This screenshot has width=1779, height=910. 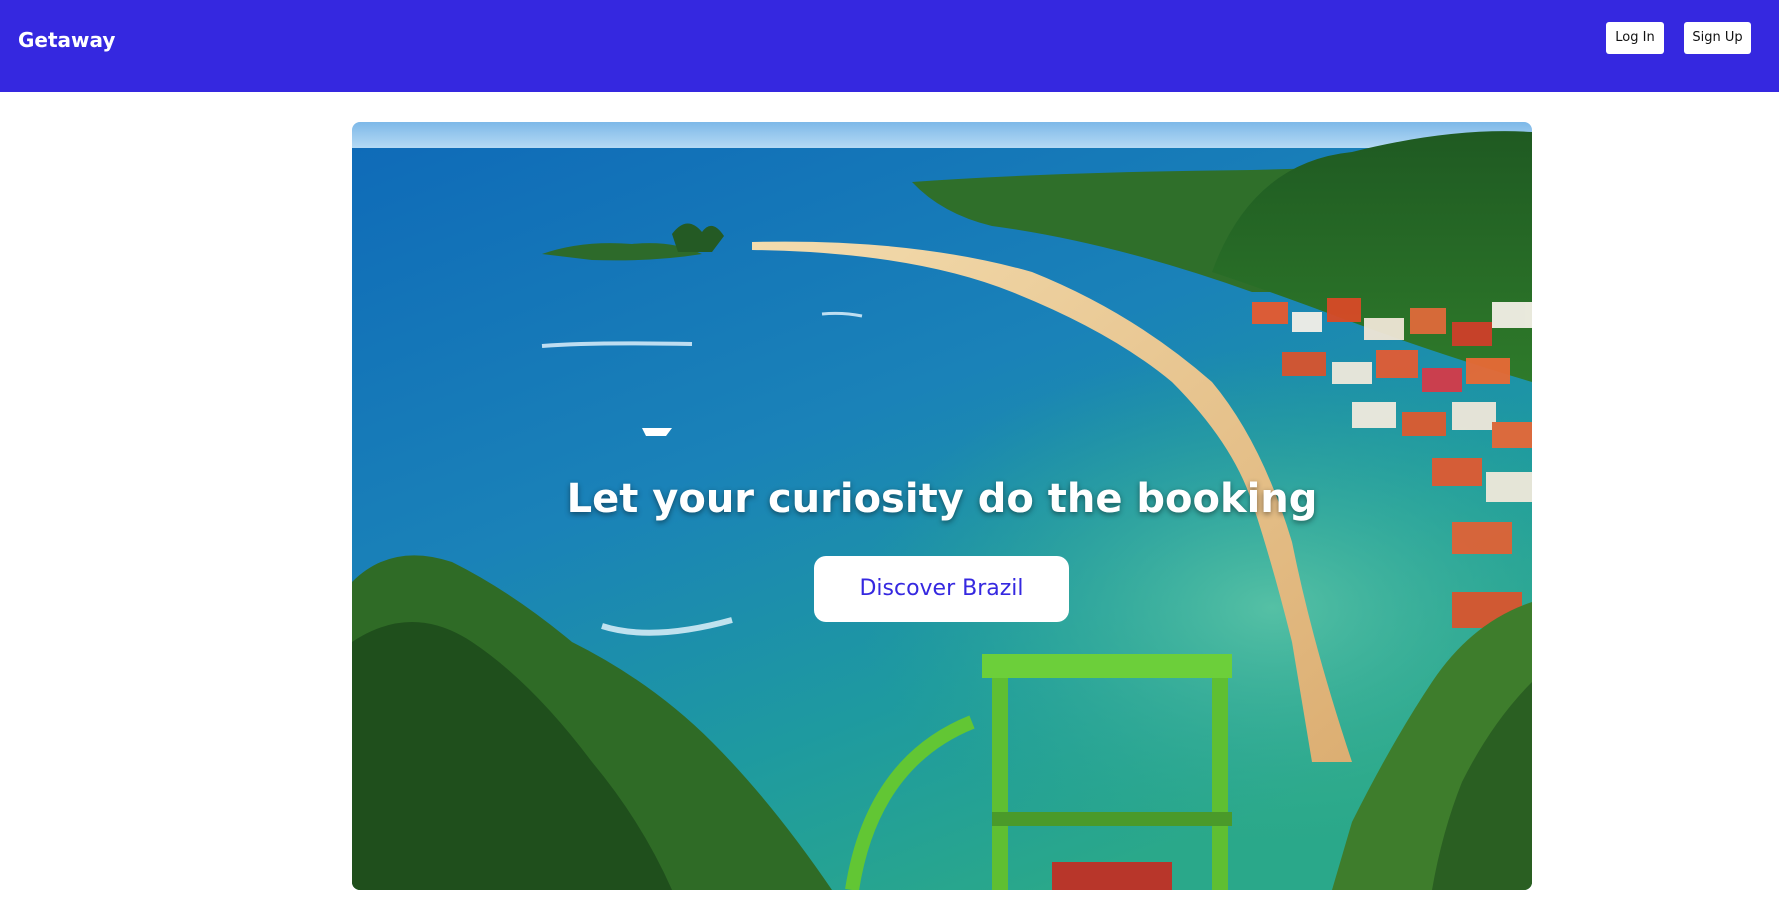 I want to click on discover-brazil-button: Discover Brazil, so click(x=941, y=589).